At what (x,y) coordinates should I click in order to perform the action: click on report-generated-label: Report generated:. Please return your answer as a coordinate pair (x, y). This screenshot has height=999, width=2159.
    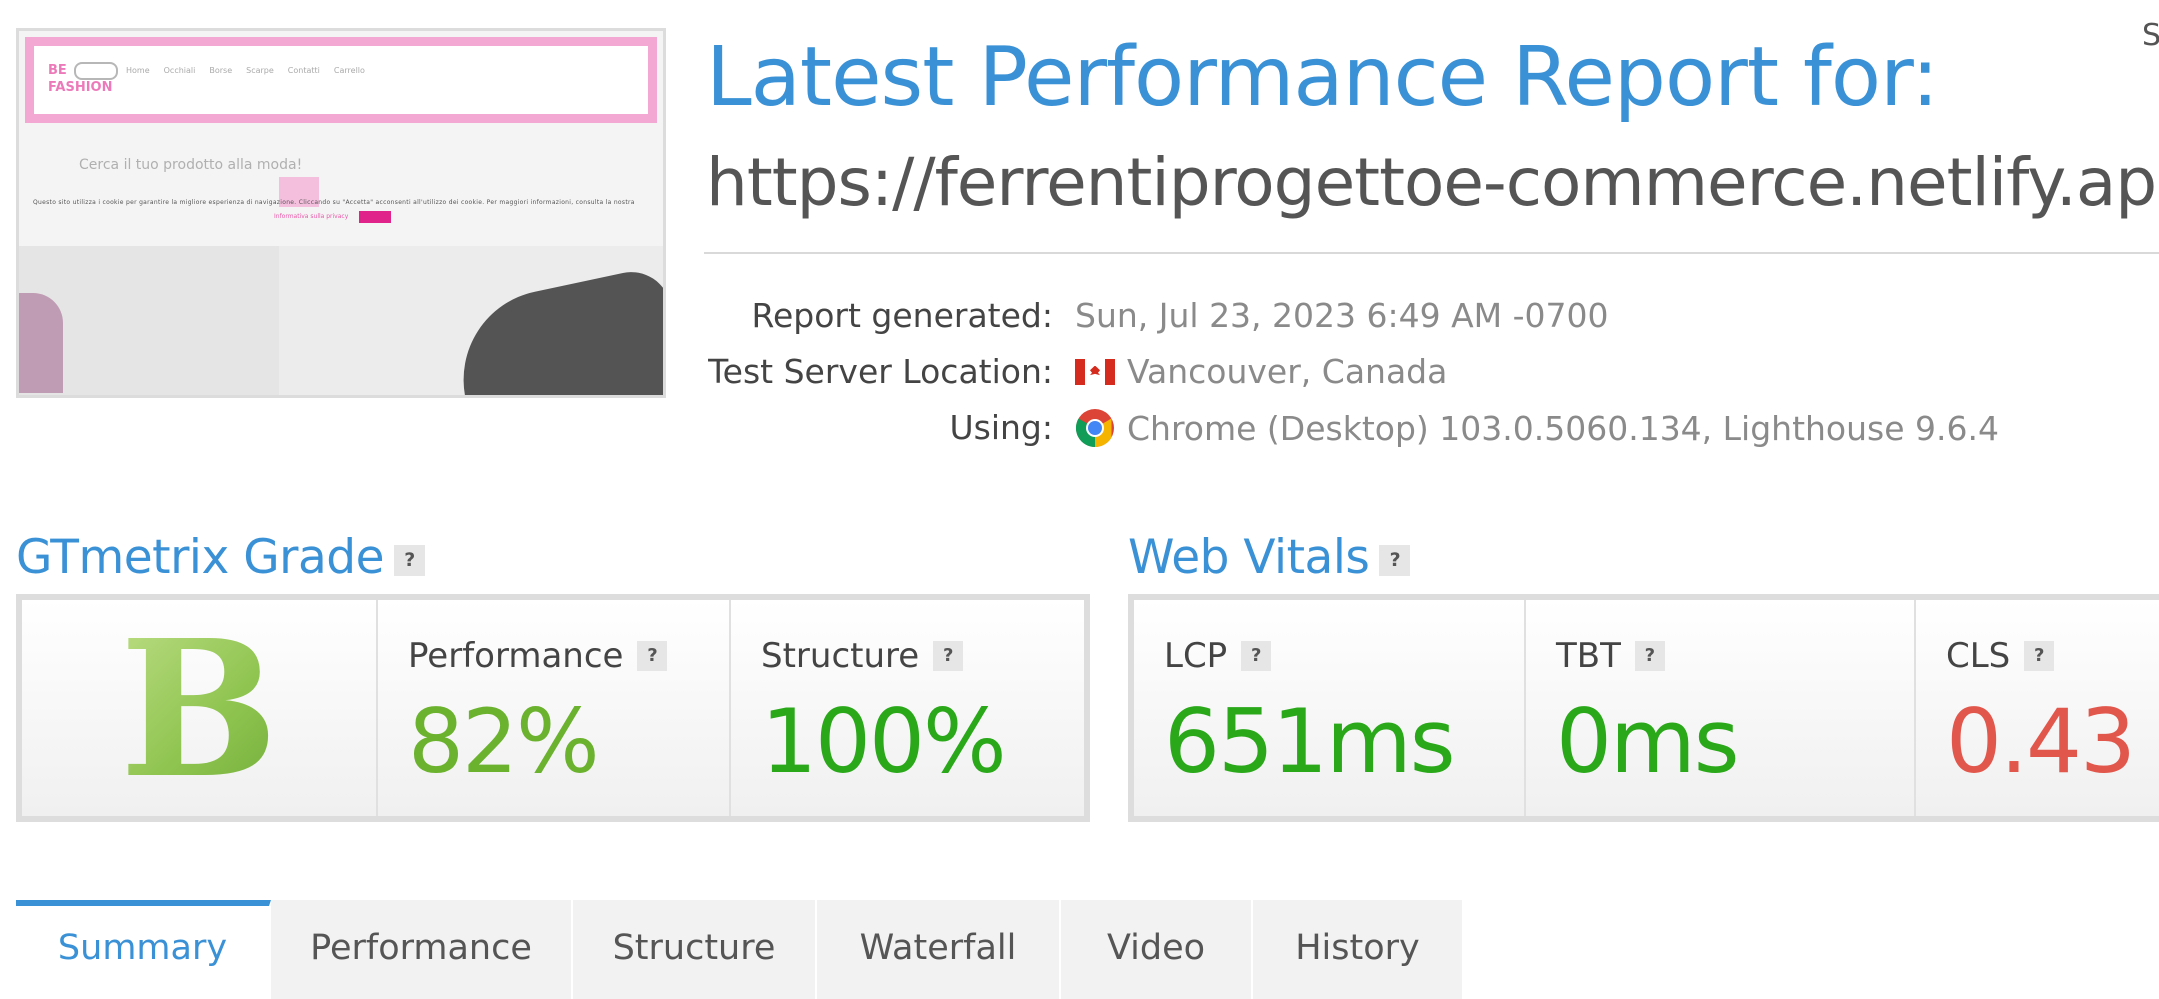
    Looking at the image, I should click on (902, 315).